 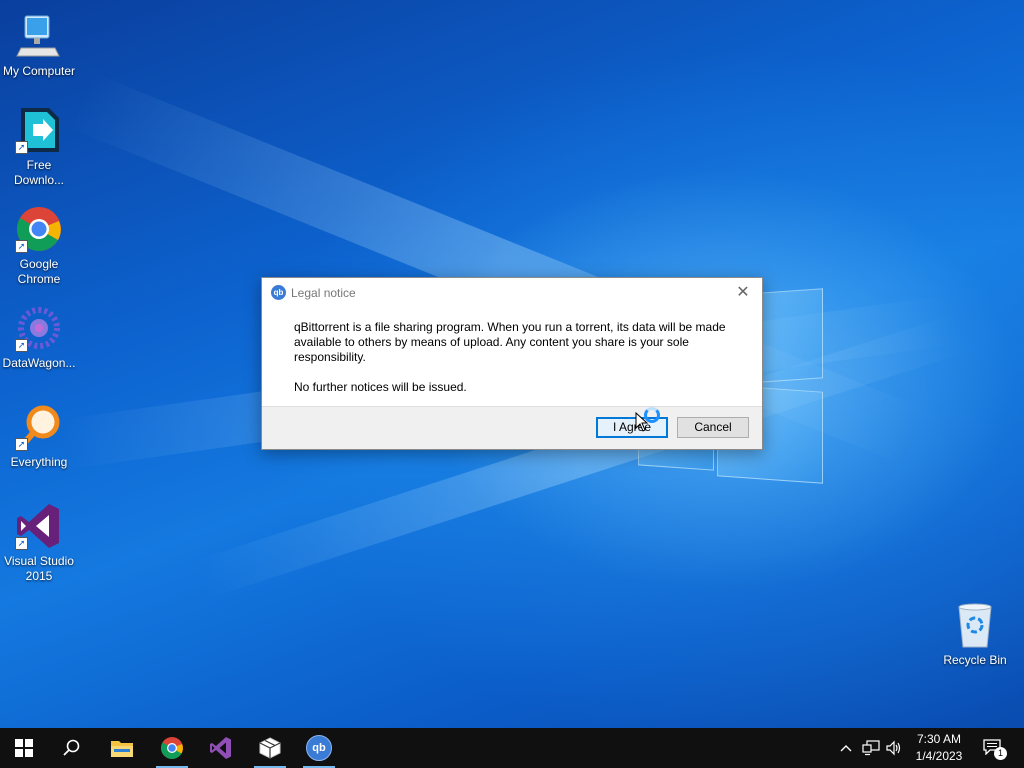 I want to click on volume-button, so click(x=894, y=748).